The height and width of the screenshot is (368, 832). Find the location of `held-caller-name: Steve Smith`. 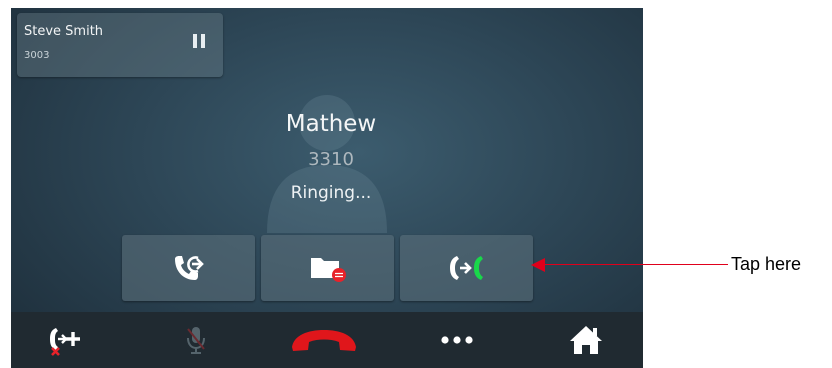

held-caller-name: Steve Smith is located at coordinates (64, 31).